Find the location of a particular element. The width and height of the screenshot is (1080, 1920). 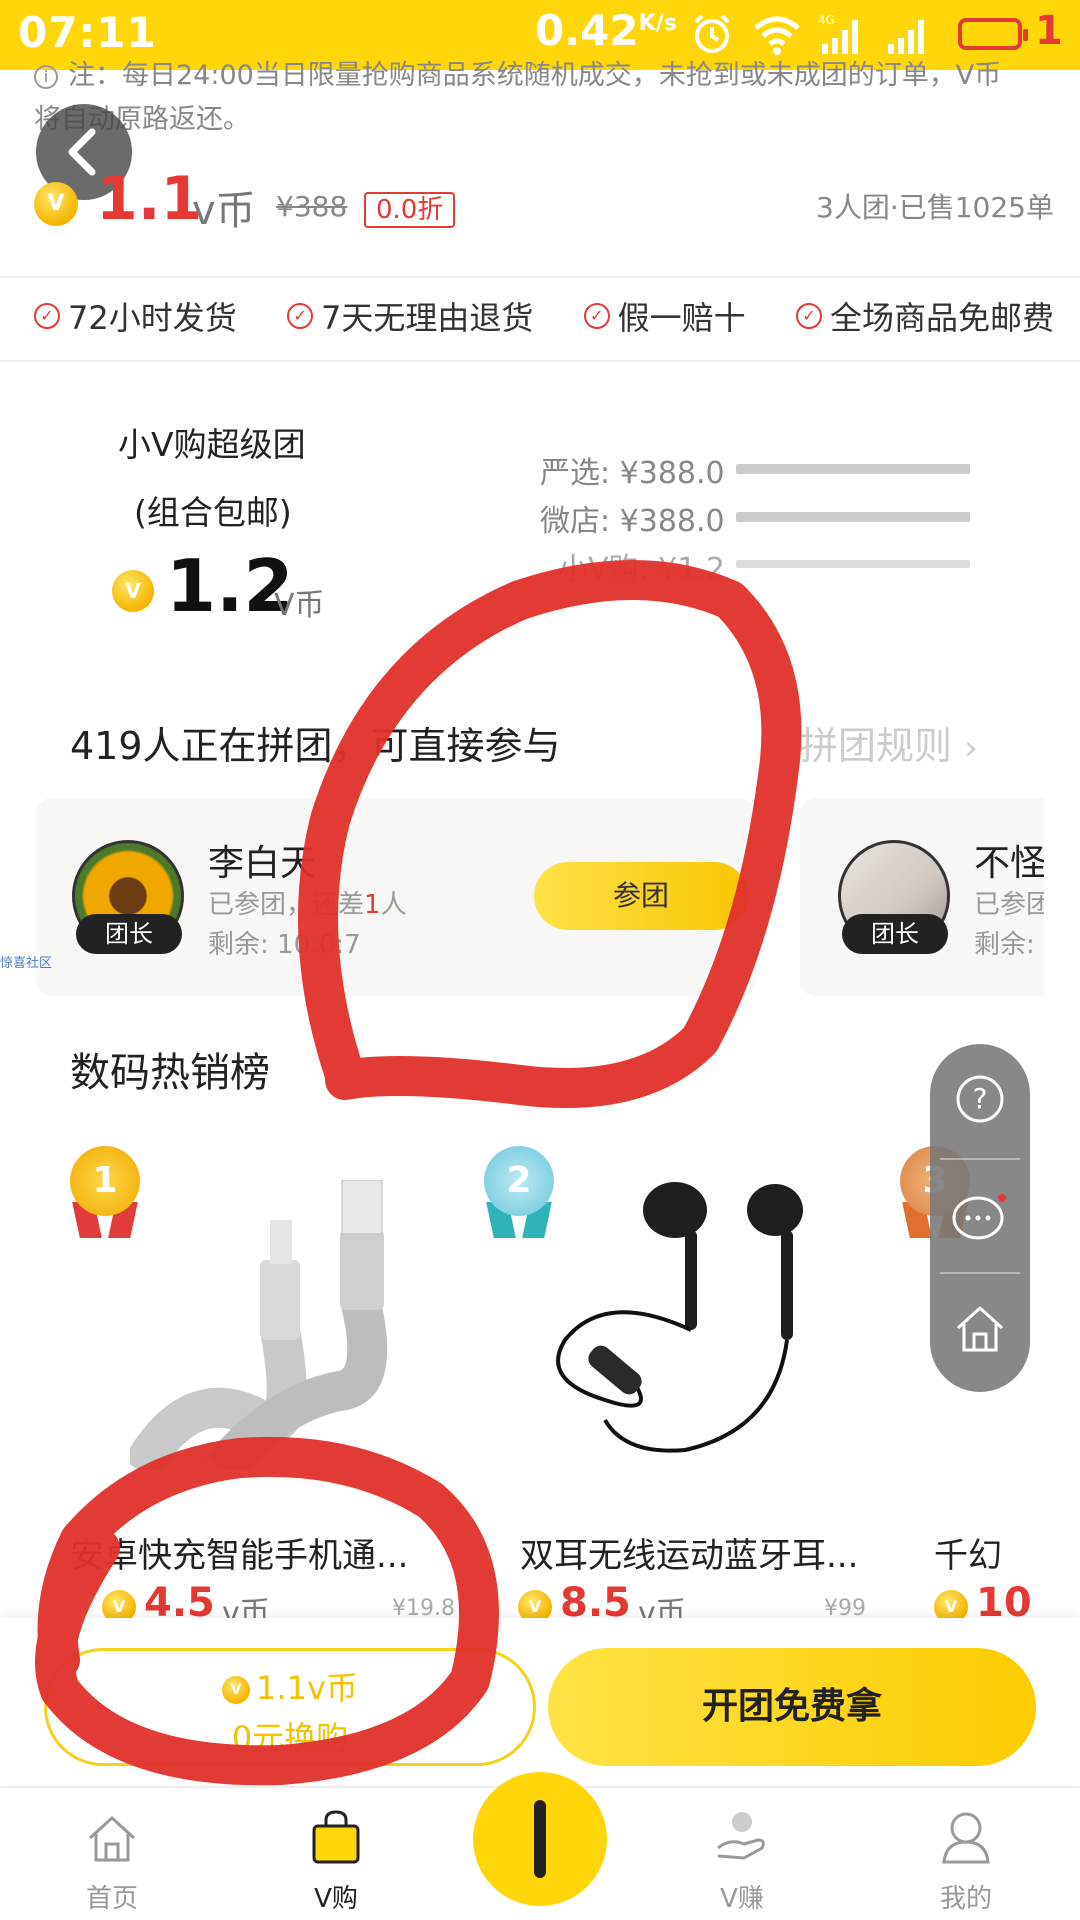

team-progress: 已参团，还差1人 is located at coordinates (307, 902).